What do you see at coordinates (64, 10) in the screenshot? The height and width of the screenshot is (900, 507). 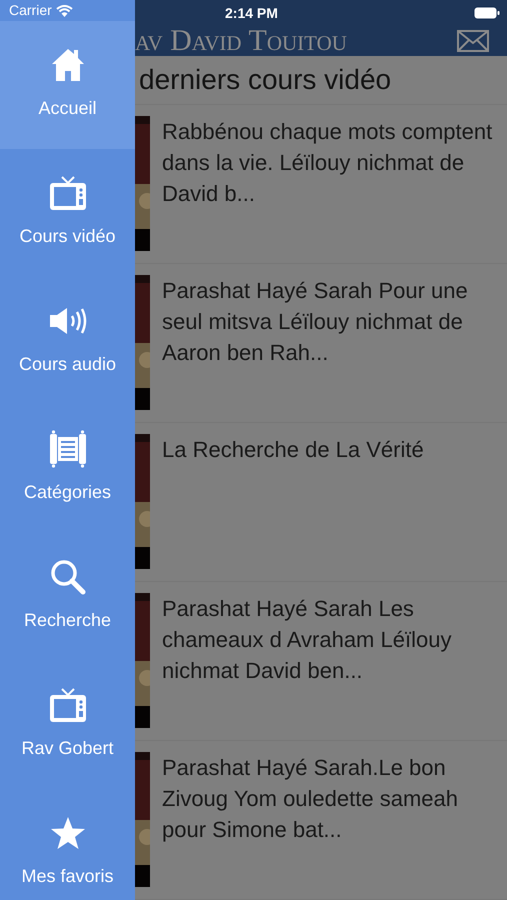 I see `wifi-icon` at bounding box center [64, 10].